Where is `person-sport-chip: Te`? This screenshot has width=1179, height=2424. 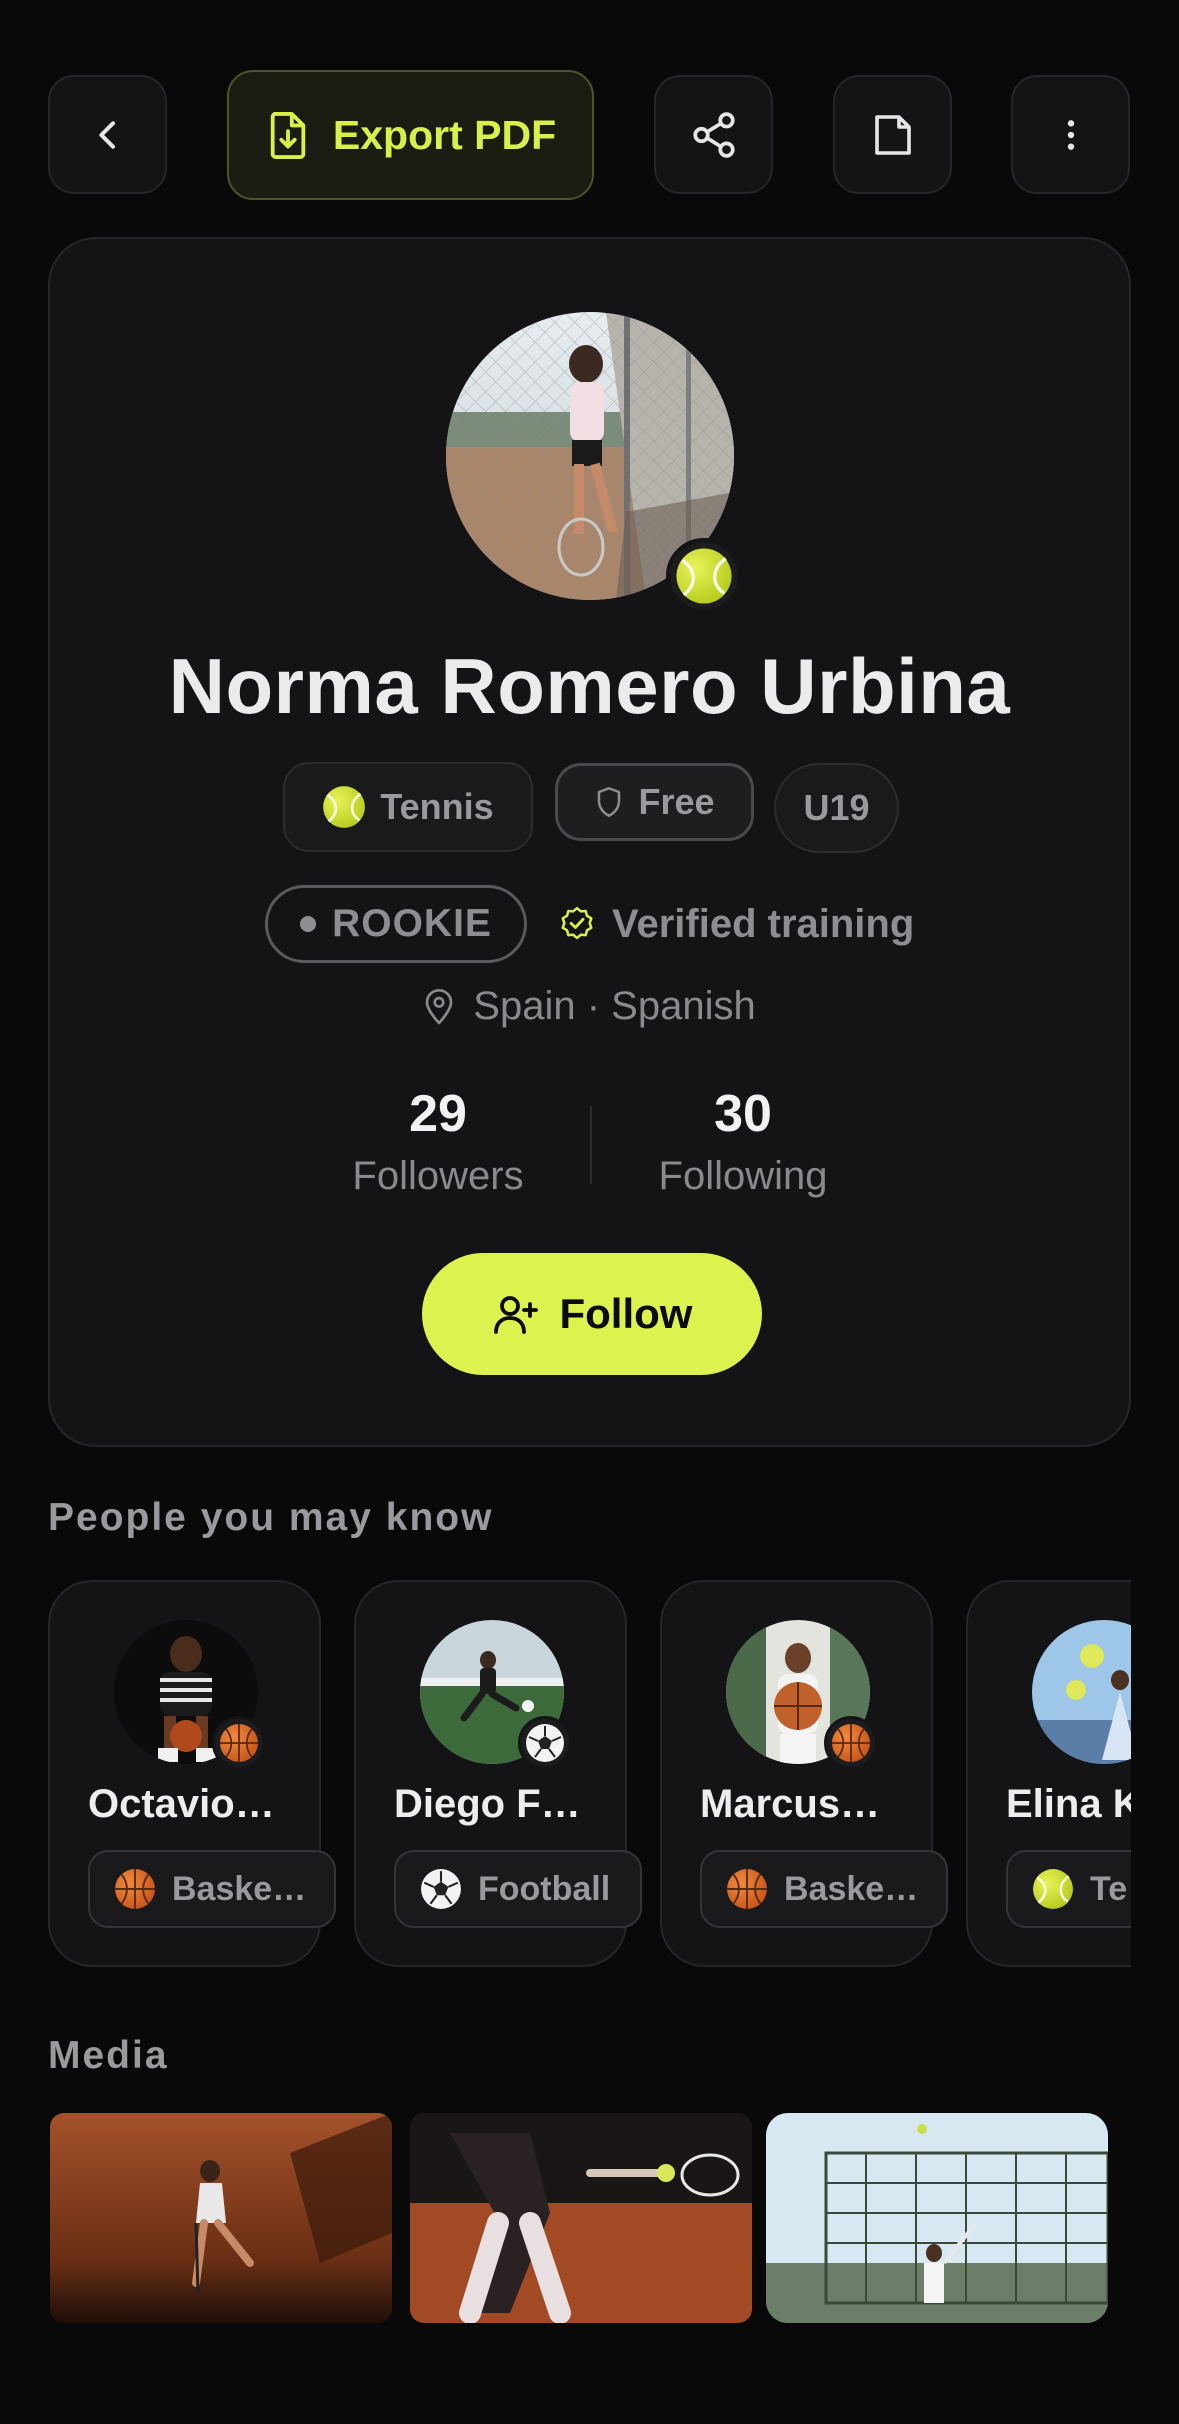 person-sport-chip: Te is located at coordinates (1068, 1889).